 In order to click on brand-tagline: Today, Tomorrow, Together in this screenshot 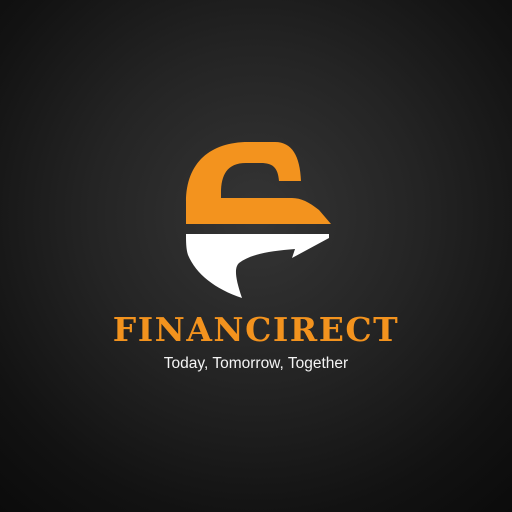, I will do `click(256, 363)`.